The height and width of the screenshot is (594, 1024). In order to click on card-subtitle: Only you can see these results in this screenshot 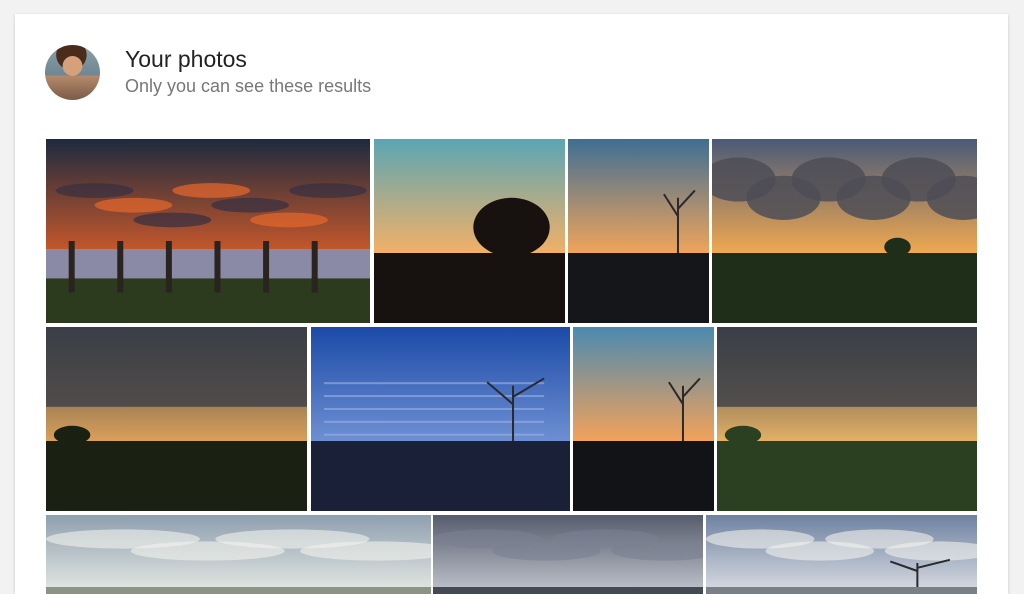, I will do `click(248, 86)`.